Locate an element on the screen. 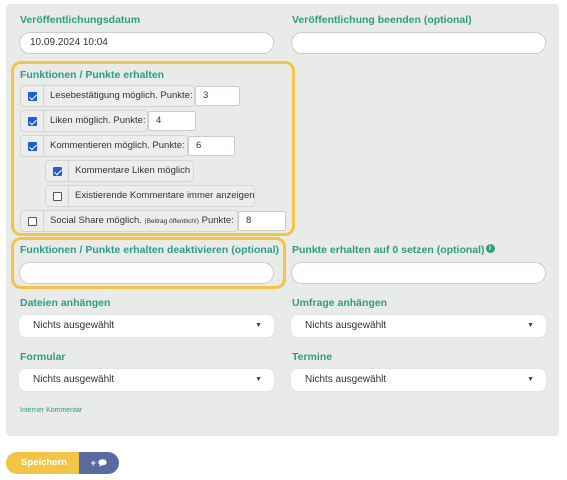 This screenshot has width=567, height=480. like-checkbox is located at coordinates (32, 121).